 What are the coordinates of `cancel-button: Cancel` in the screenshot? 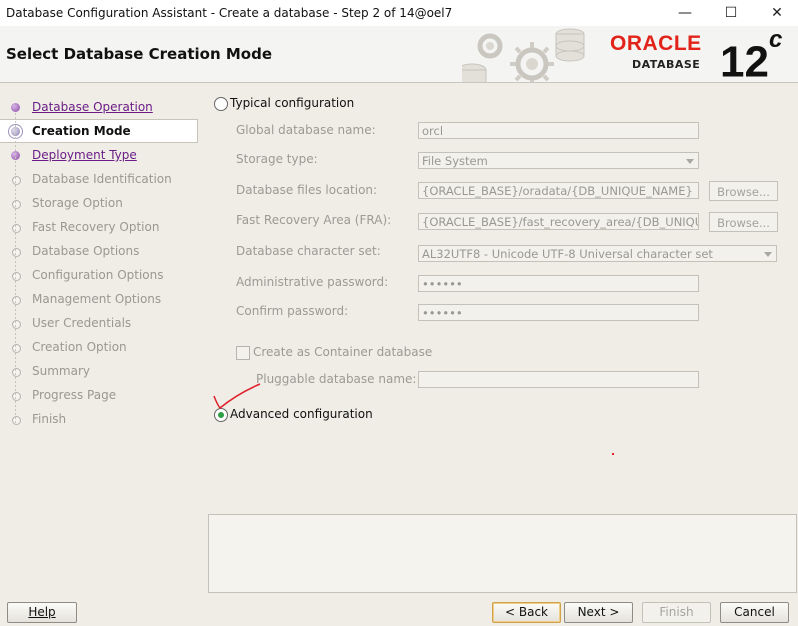 It's located at (754, 612).